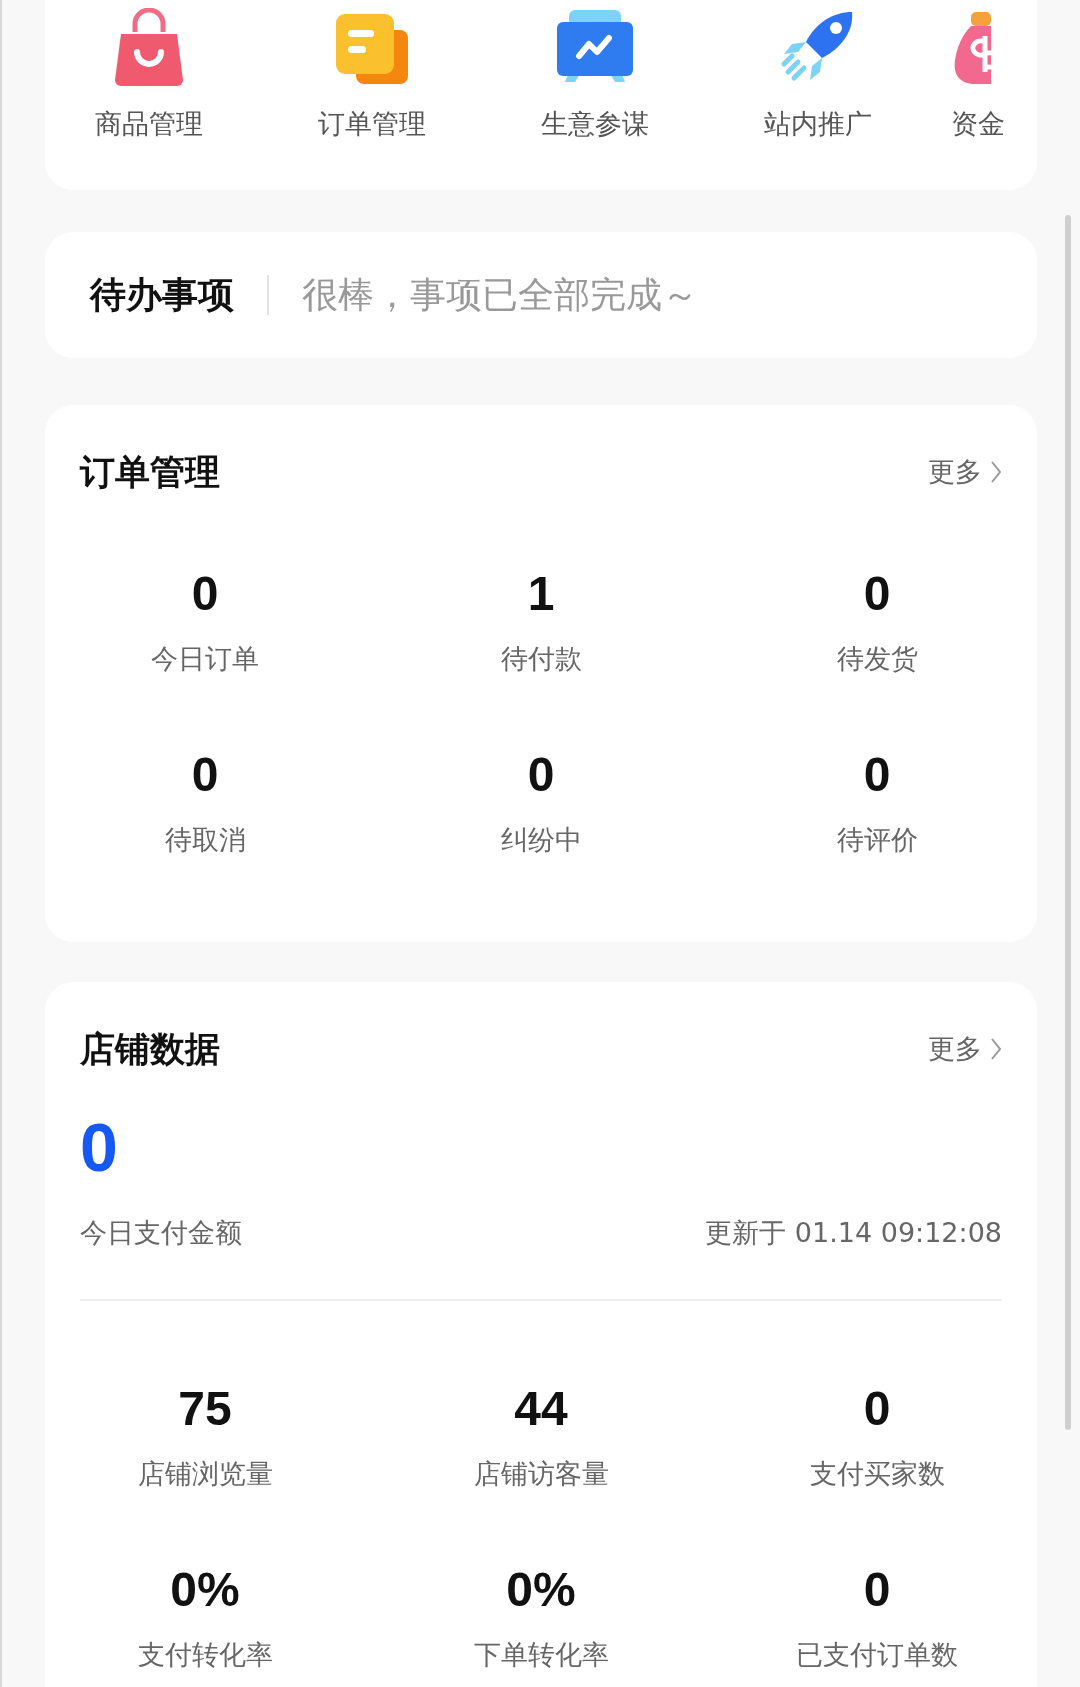  What do you see at coordinates (162, 294) in the screenshot?
I see `todo-title: 待办事项` at bounding box center [162, 294].